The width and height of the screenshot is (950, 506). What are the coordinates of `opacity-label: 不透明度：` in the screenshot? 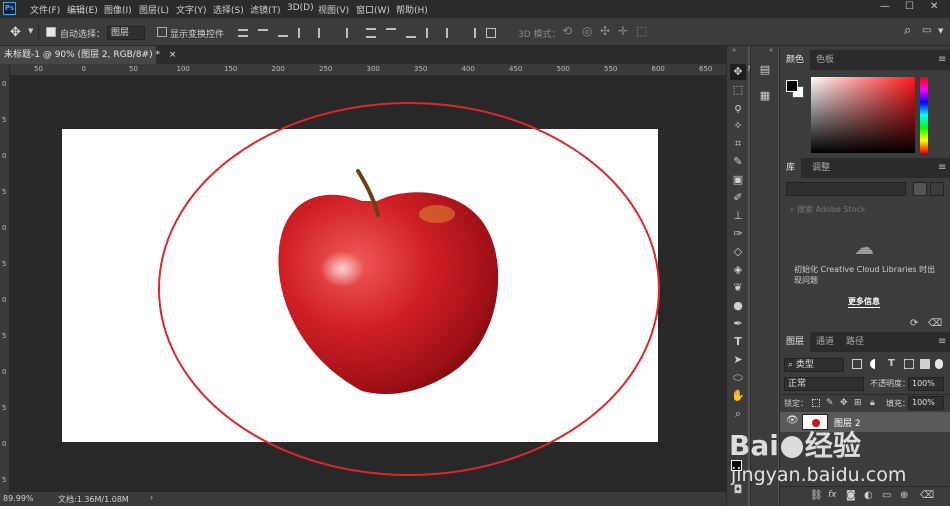 It's located at (890, 383).